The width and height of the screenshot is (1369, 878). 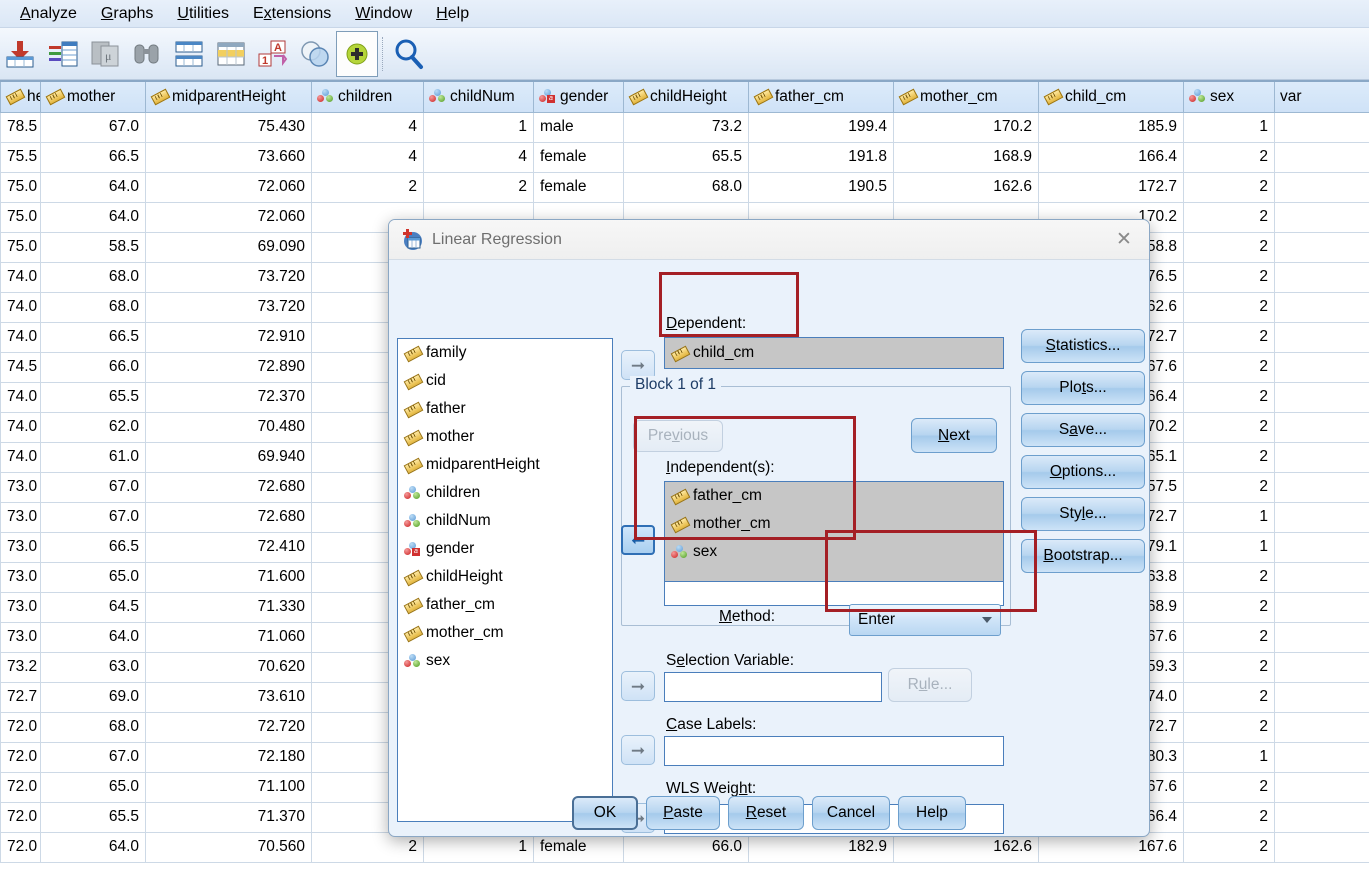 What do you see at coordinates (1111, 157) in the screenshot?
I see `grid-cell: 166.4` at bounding box center [1111, 157].